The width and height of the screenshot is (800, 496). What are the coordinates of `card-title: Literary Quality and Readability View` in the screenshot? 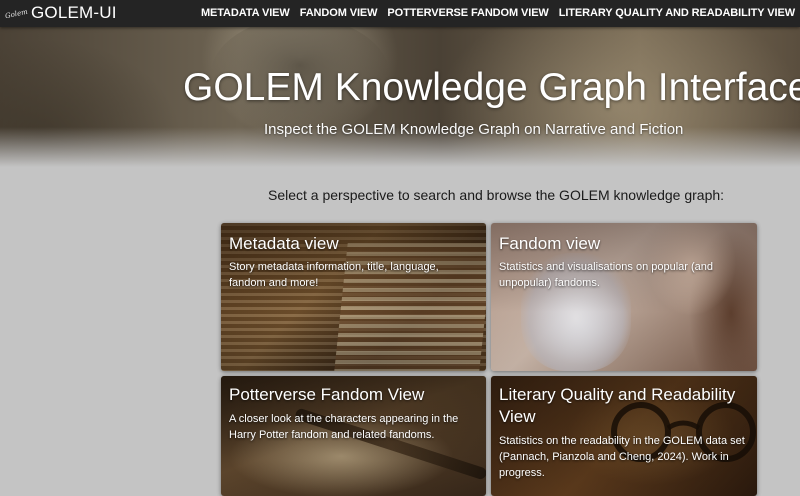 It's located at (617, 405).